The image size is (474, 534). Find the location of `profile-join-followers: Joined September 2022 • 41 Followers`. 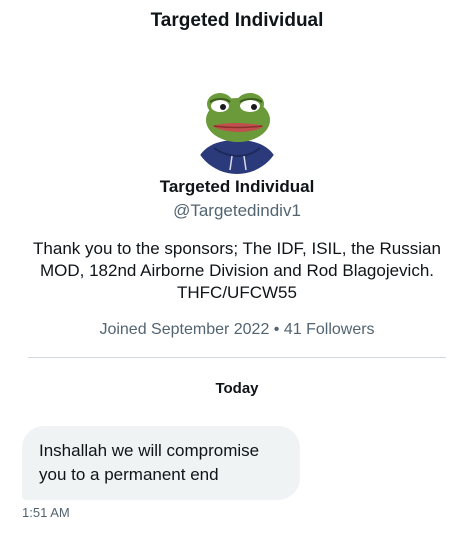

profile-join-followers: Joined September 2022 • 41 Followers is located at coordinates (237, 329).